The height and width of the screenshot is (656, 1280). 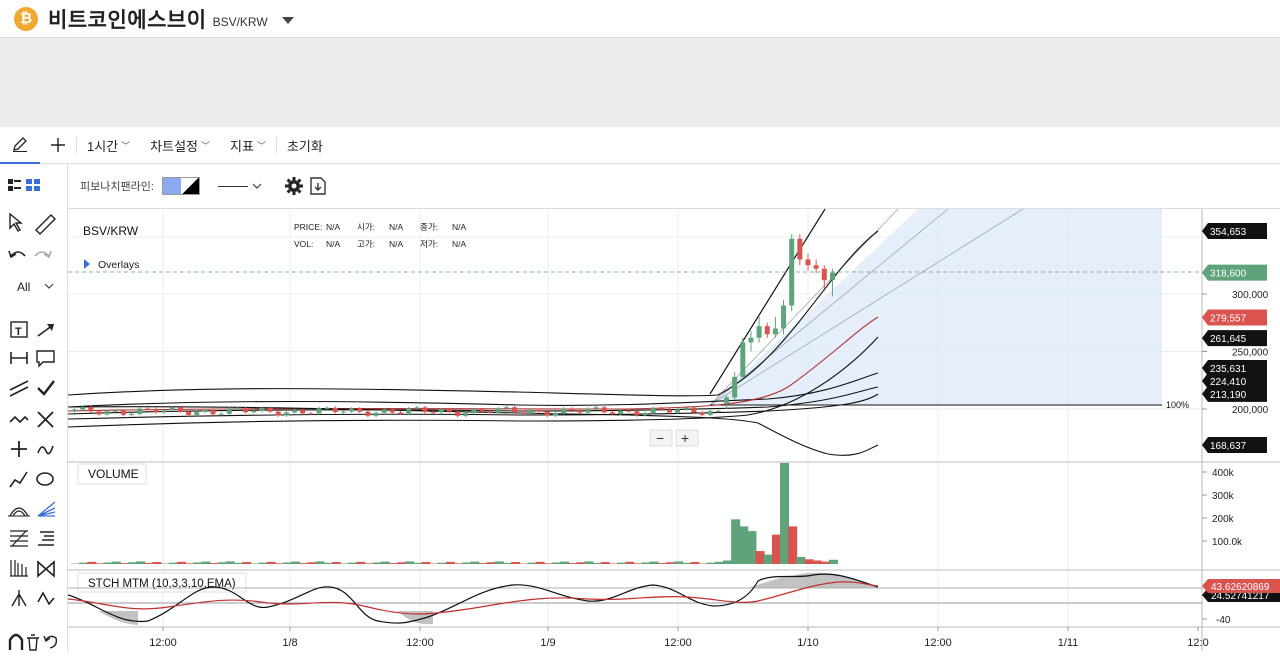 What do you see at coordinates (294, 186) in the screenshot?
I see `gear-icon` at bounding box center [294, 186].